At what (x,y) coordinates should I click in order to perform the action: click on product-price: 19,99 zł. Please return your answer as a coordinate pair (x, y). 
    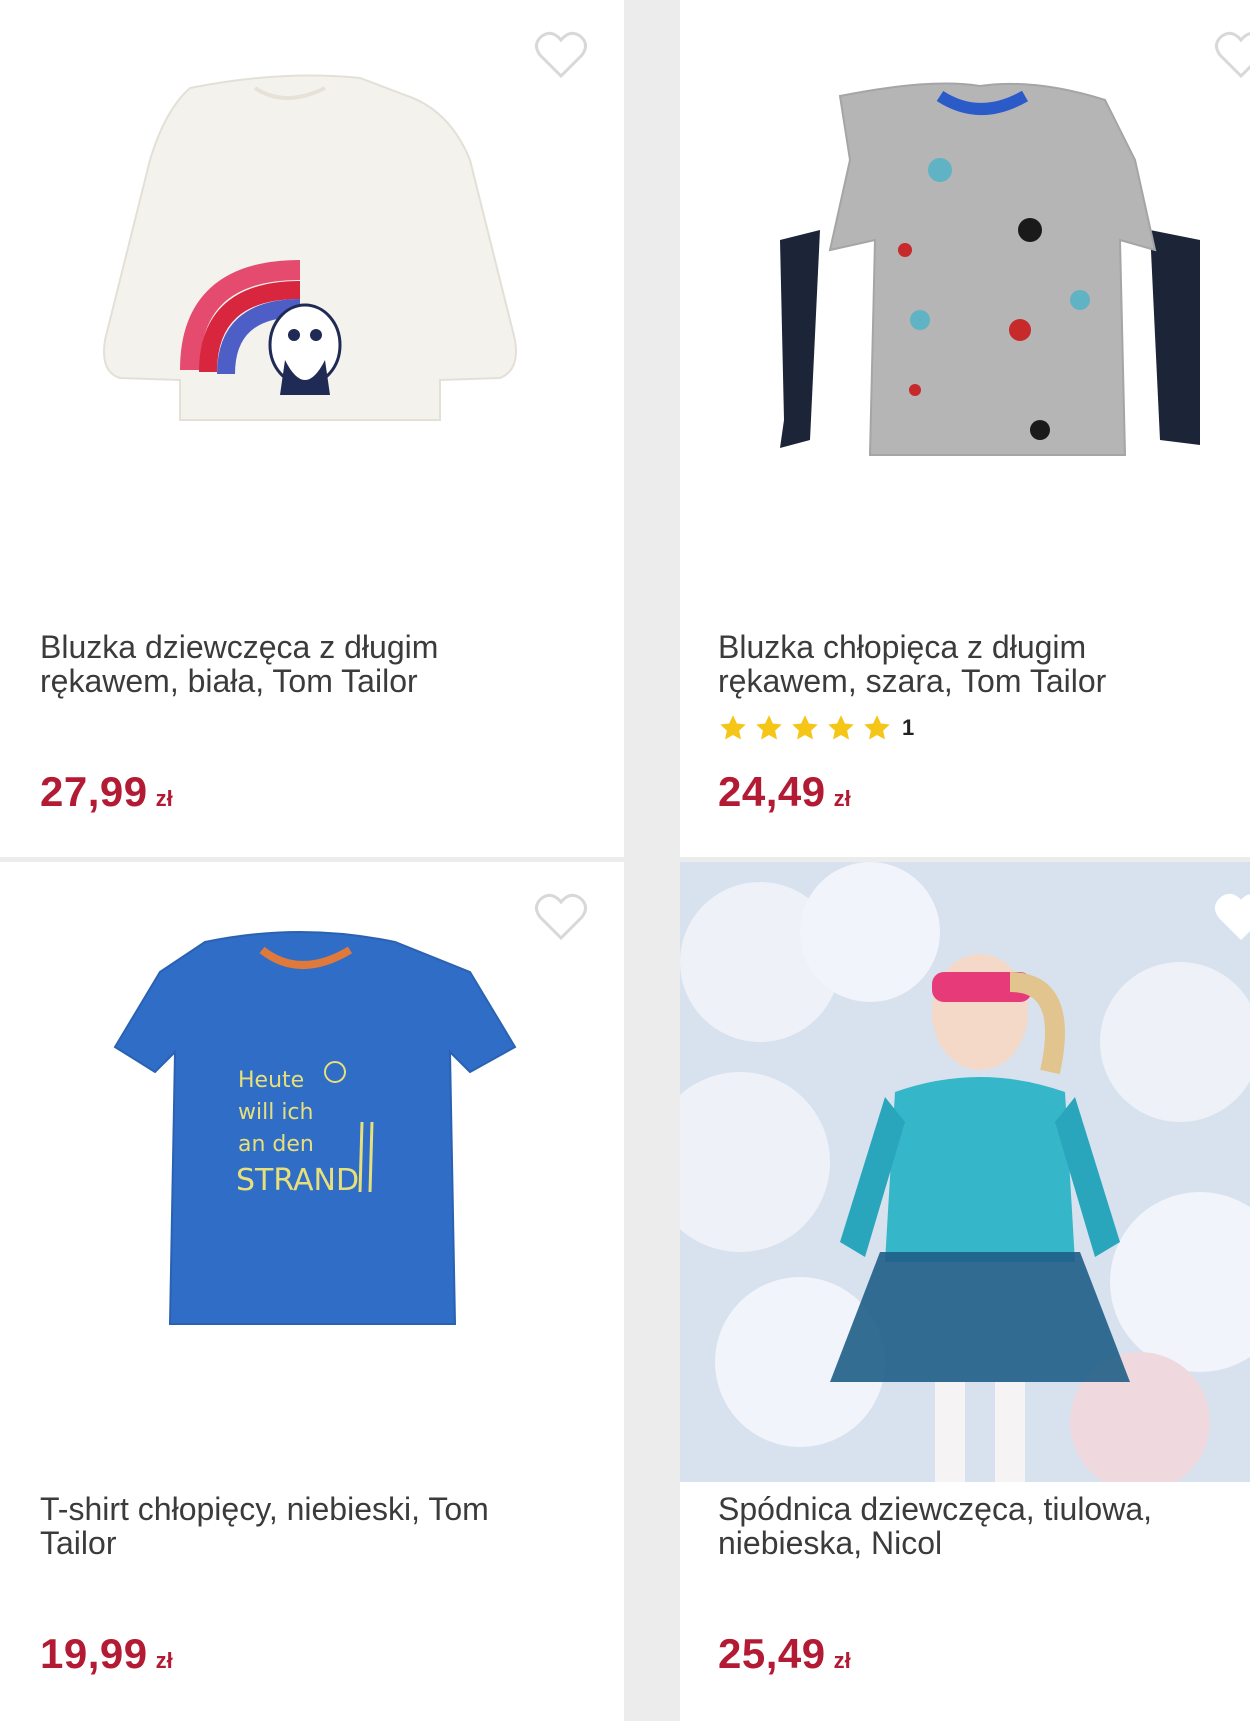
    Looking at the image, I should click on (106, 1654).